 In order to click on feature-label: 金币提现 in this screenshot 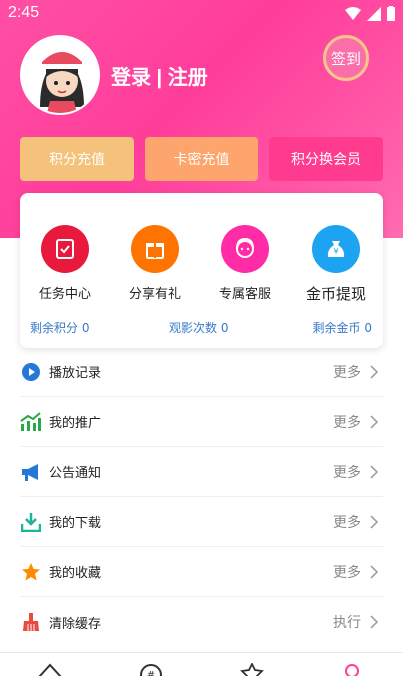, I will do `click(335, 294)`.